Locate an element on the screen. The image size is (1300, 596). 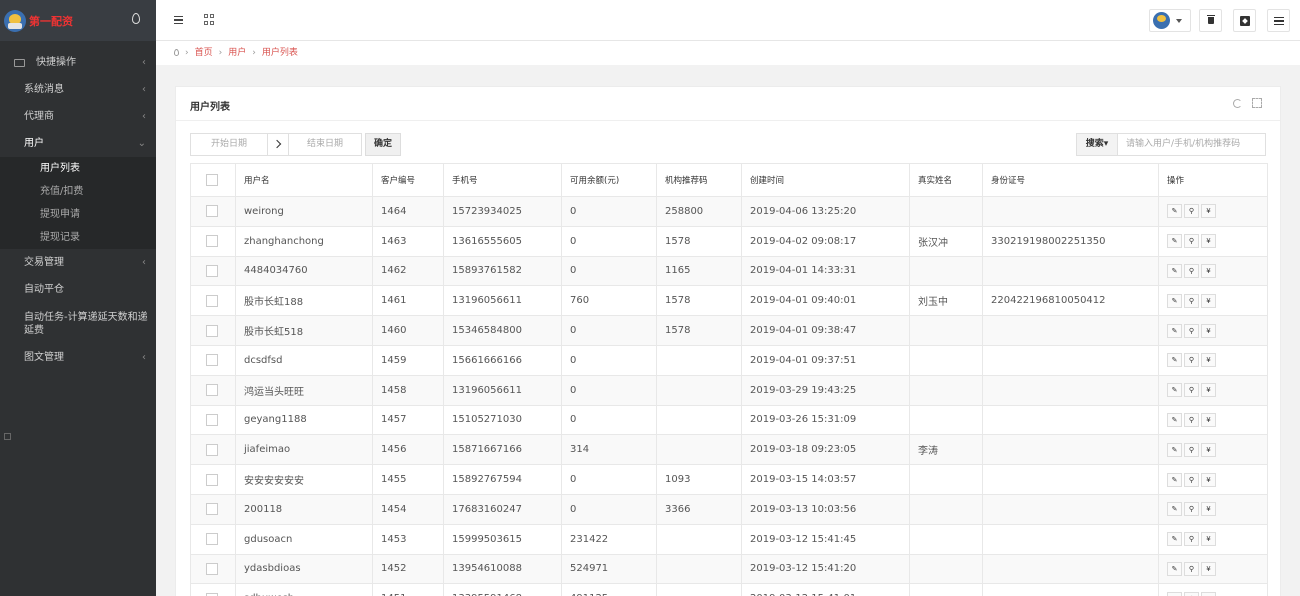
sidebar-item-auto-close: 自动平仓 is located at coordinates (78, 289).